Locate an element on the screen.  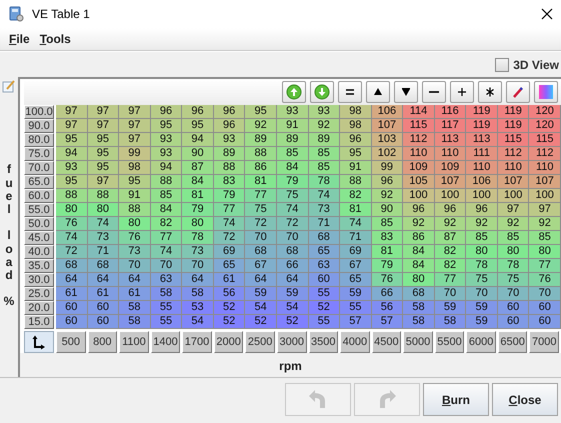
table-cell: 93 is located at coordinates (166, 154).